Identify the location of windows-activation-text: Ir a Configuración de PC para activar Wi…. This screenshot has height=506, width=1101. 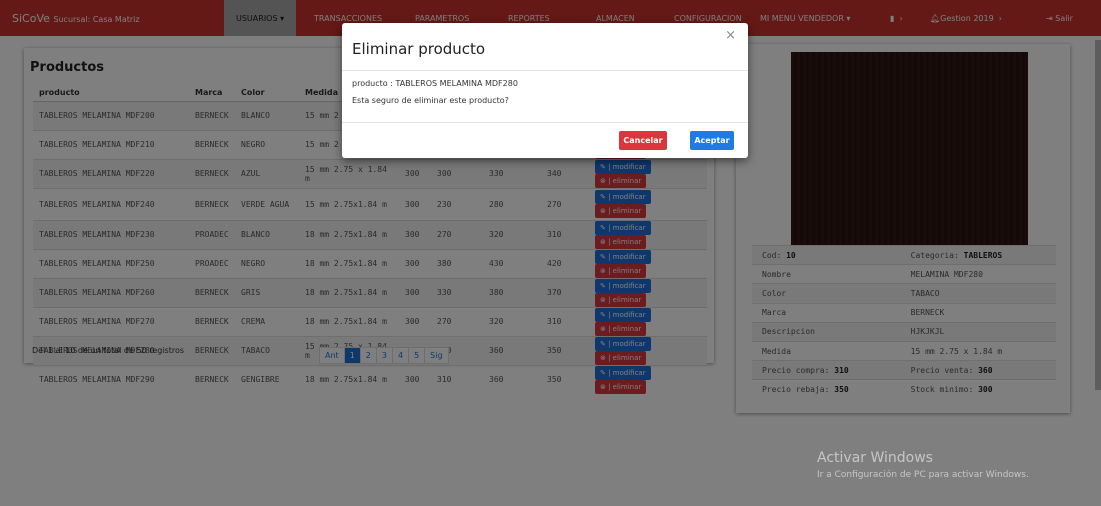
(923, 475).